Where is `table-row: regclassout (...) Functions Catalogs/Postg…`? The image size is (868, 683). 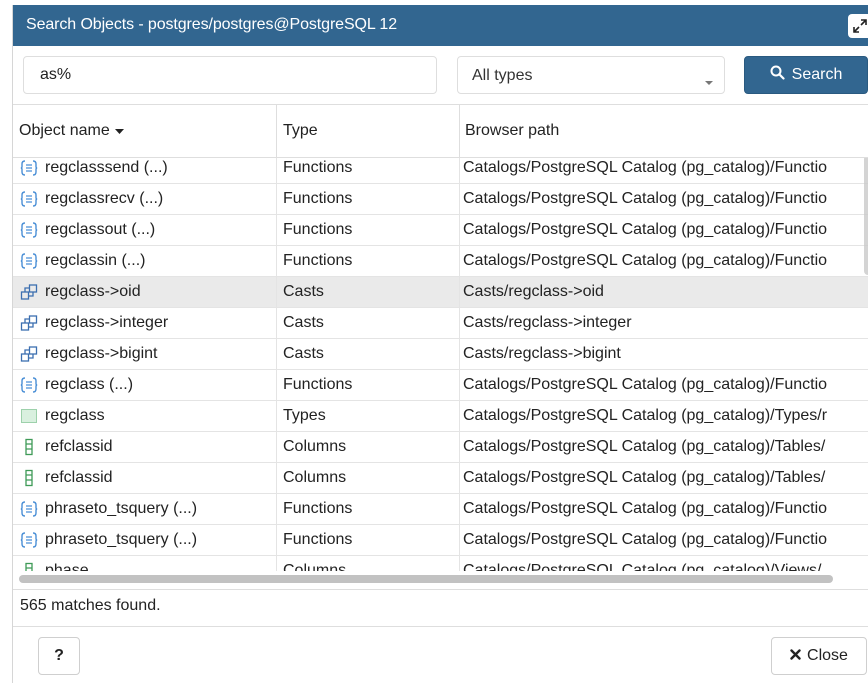
table-row: regclassout (...) Functions Catalogs/Postg… is located at coordinates (440, 230).